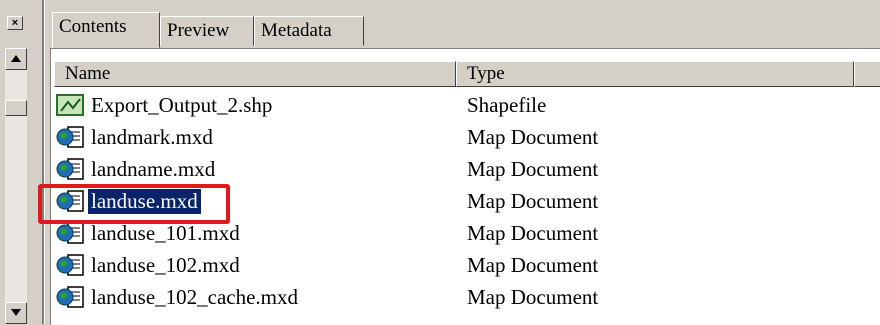  Describe the element at coordinates (195, 296) in the screenshot. I see `item-name: landuse_102_cache.mxd` at that location.